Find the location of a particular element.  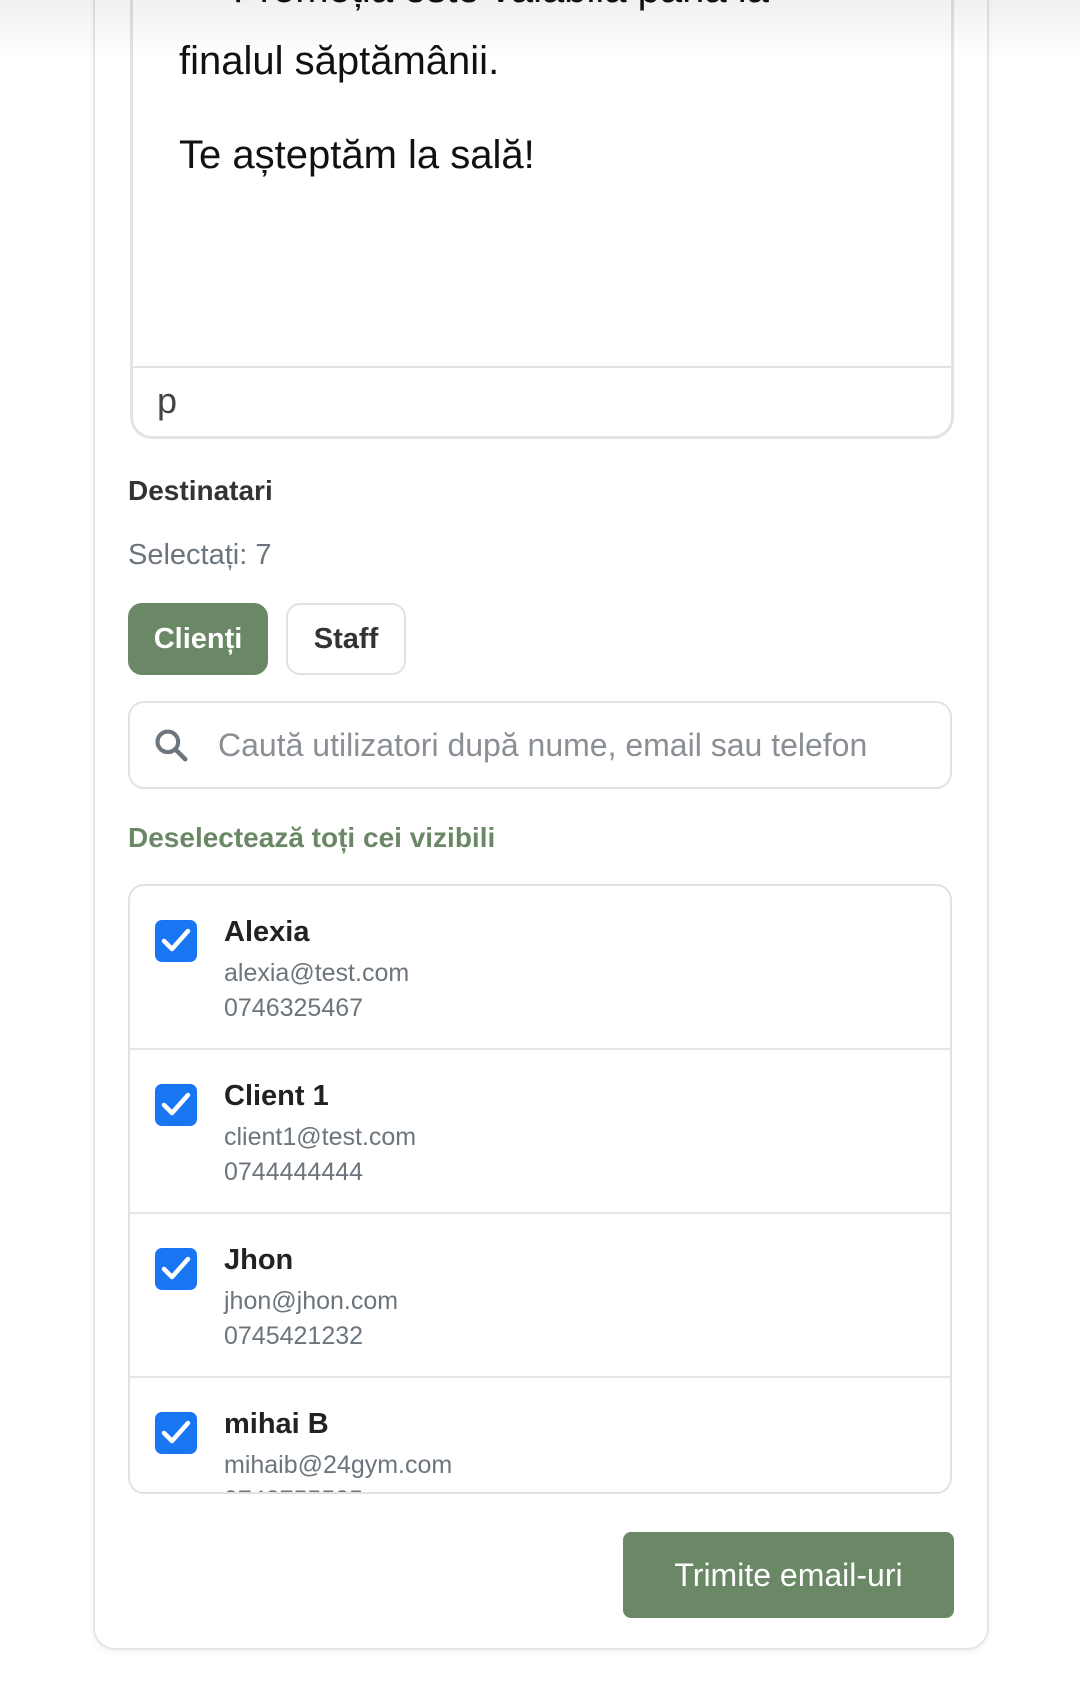

element-path: p is located at coordinates (167, 400).